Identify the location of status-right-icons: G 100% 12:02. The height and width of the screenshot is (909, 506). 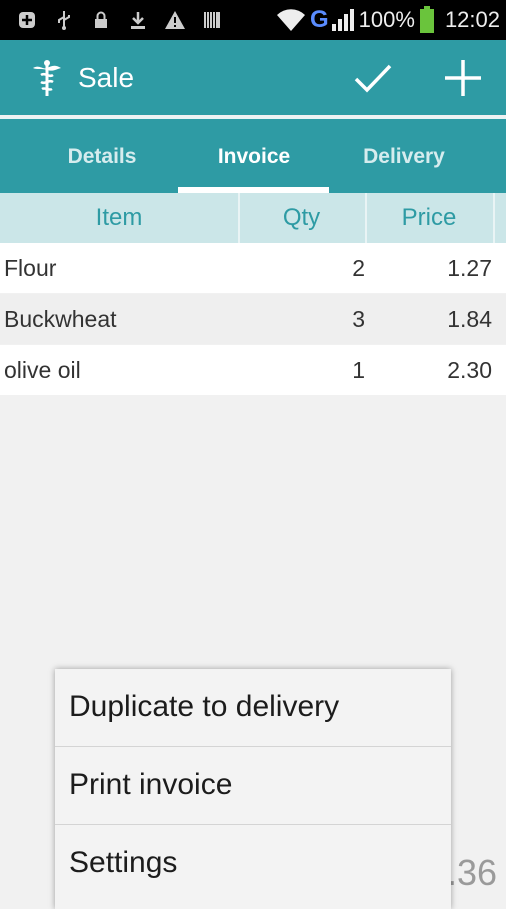
(388, 20).